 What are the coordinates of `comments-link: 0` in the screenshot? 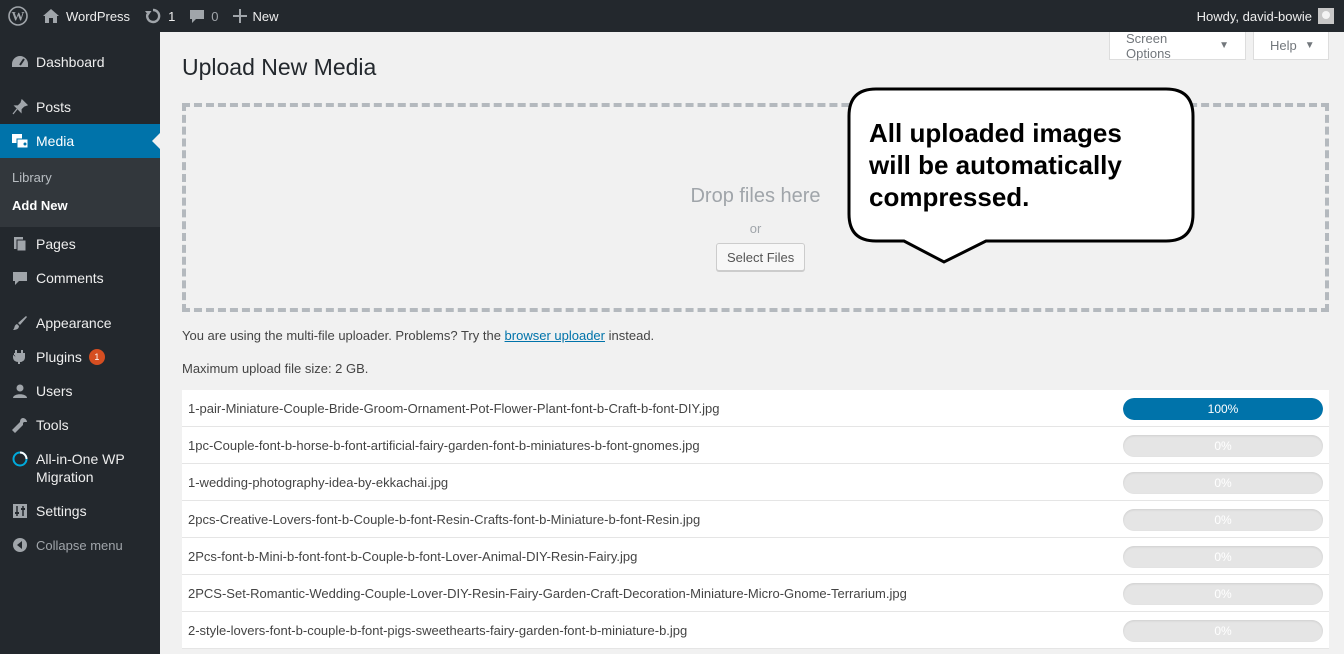 It's located at (203, 16).